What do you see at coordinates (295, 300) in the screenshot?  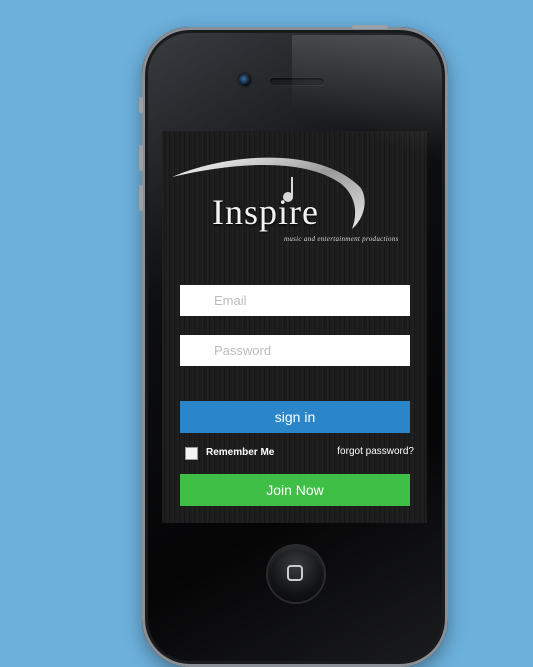 I see `email-field` at bounding box center [295, 300].